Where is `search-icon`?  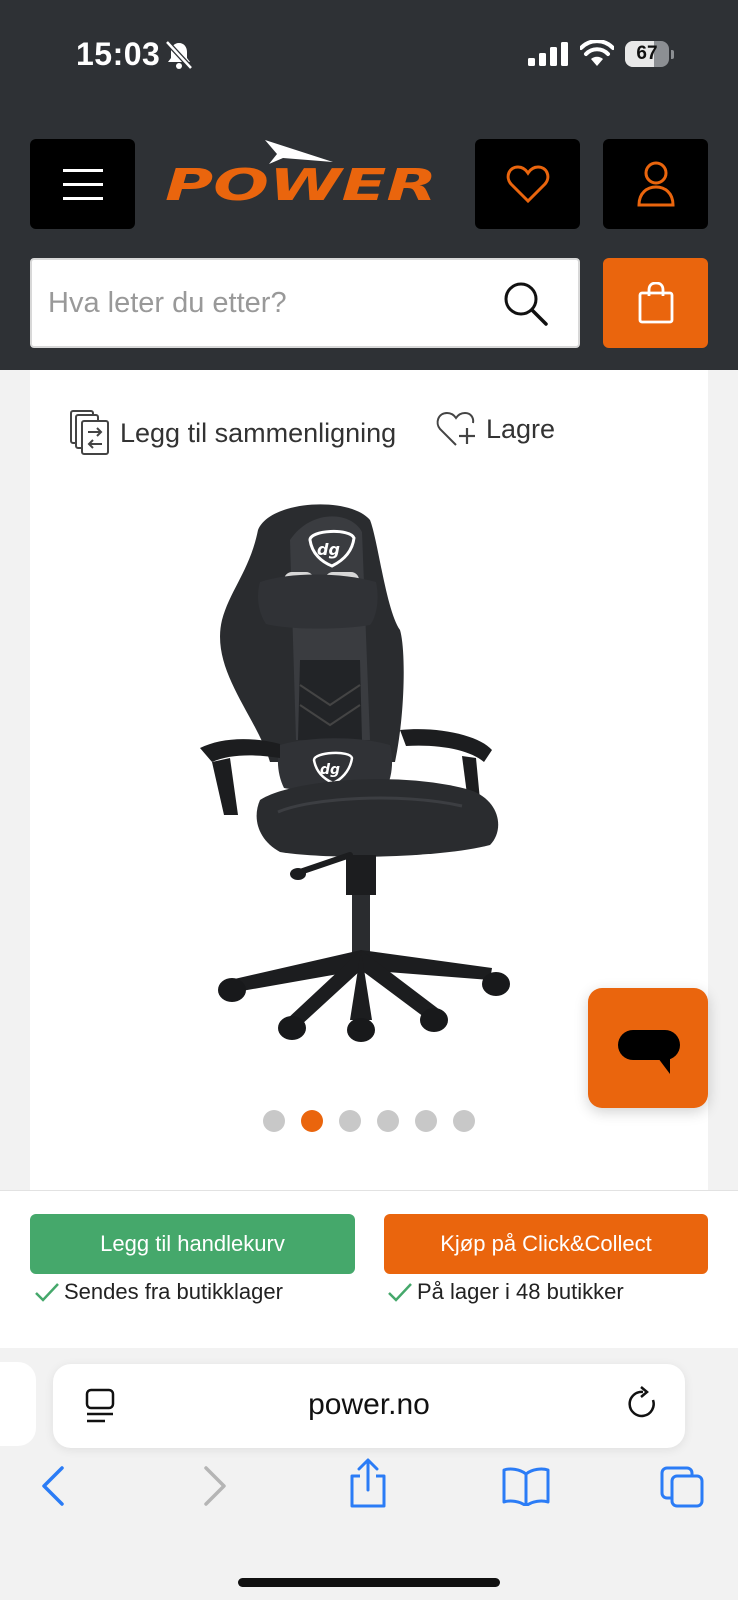
search-icon is located at coordinates (525, 303).